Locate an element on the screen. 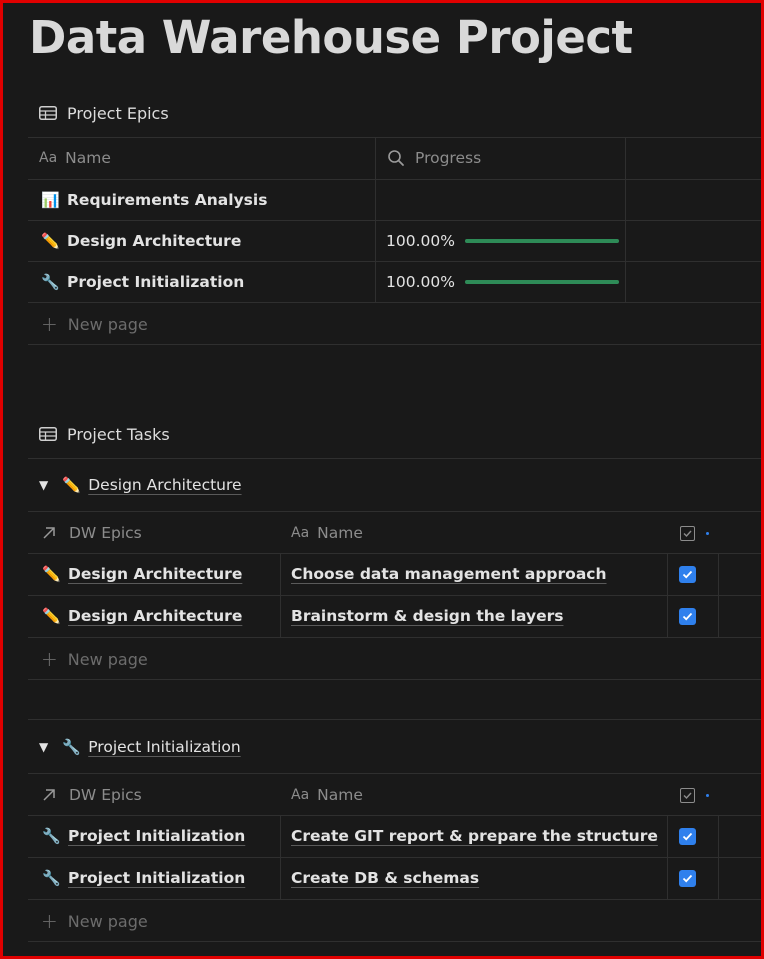  epics-header-progress-label: Progress is located at coordinates (448, 158).